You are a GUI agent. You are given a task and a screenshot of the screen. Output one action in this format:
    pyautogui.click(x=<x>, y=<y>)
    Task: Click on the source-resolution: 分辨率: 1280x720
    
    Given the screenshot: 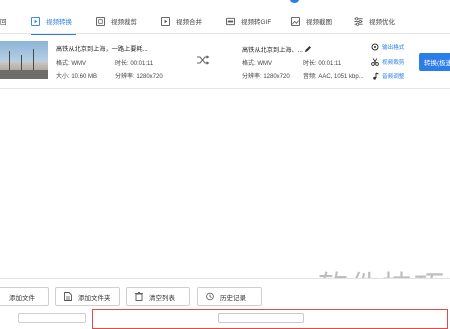 What is the action you would take?
    pyautogui.click(x=139, y=77)
    